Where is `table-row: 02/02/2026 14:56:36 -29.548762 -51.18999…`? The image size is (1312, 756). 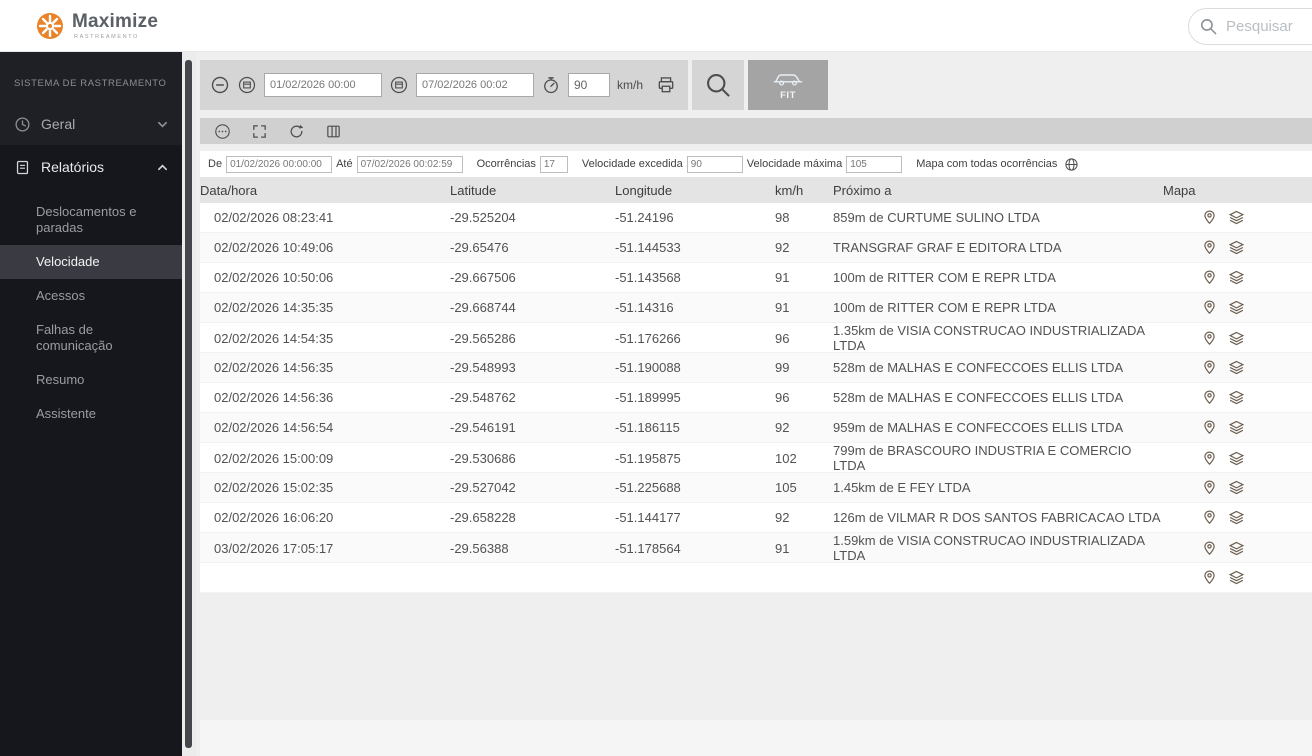 table-row: 02/02/2026 14:56:36 -29.548762 -51.18999… is located at coordinates (756, 398).